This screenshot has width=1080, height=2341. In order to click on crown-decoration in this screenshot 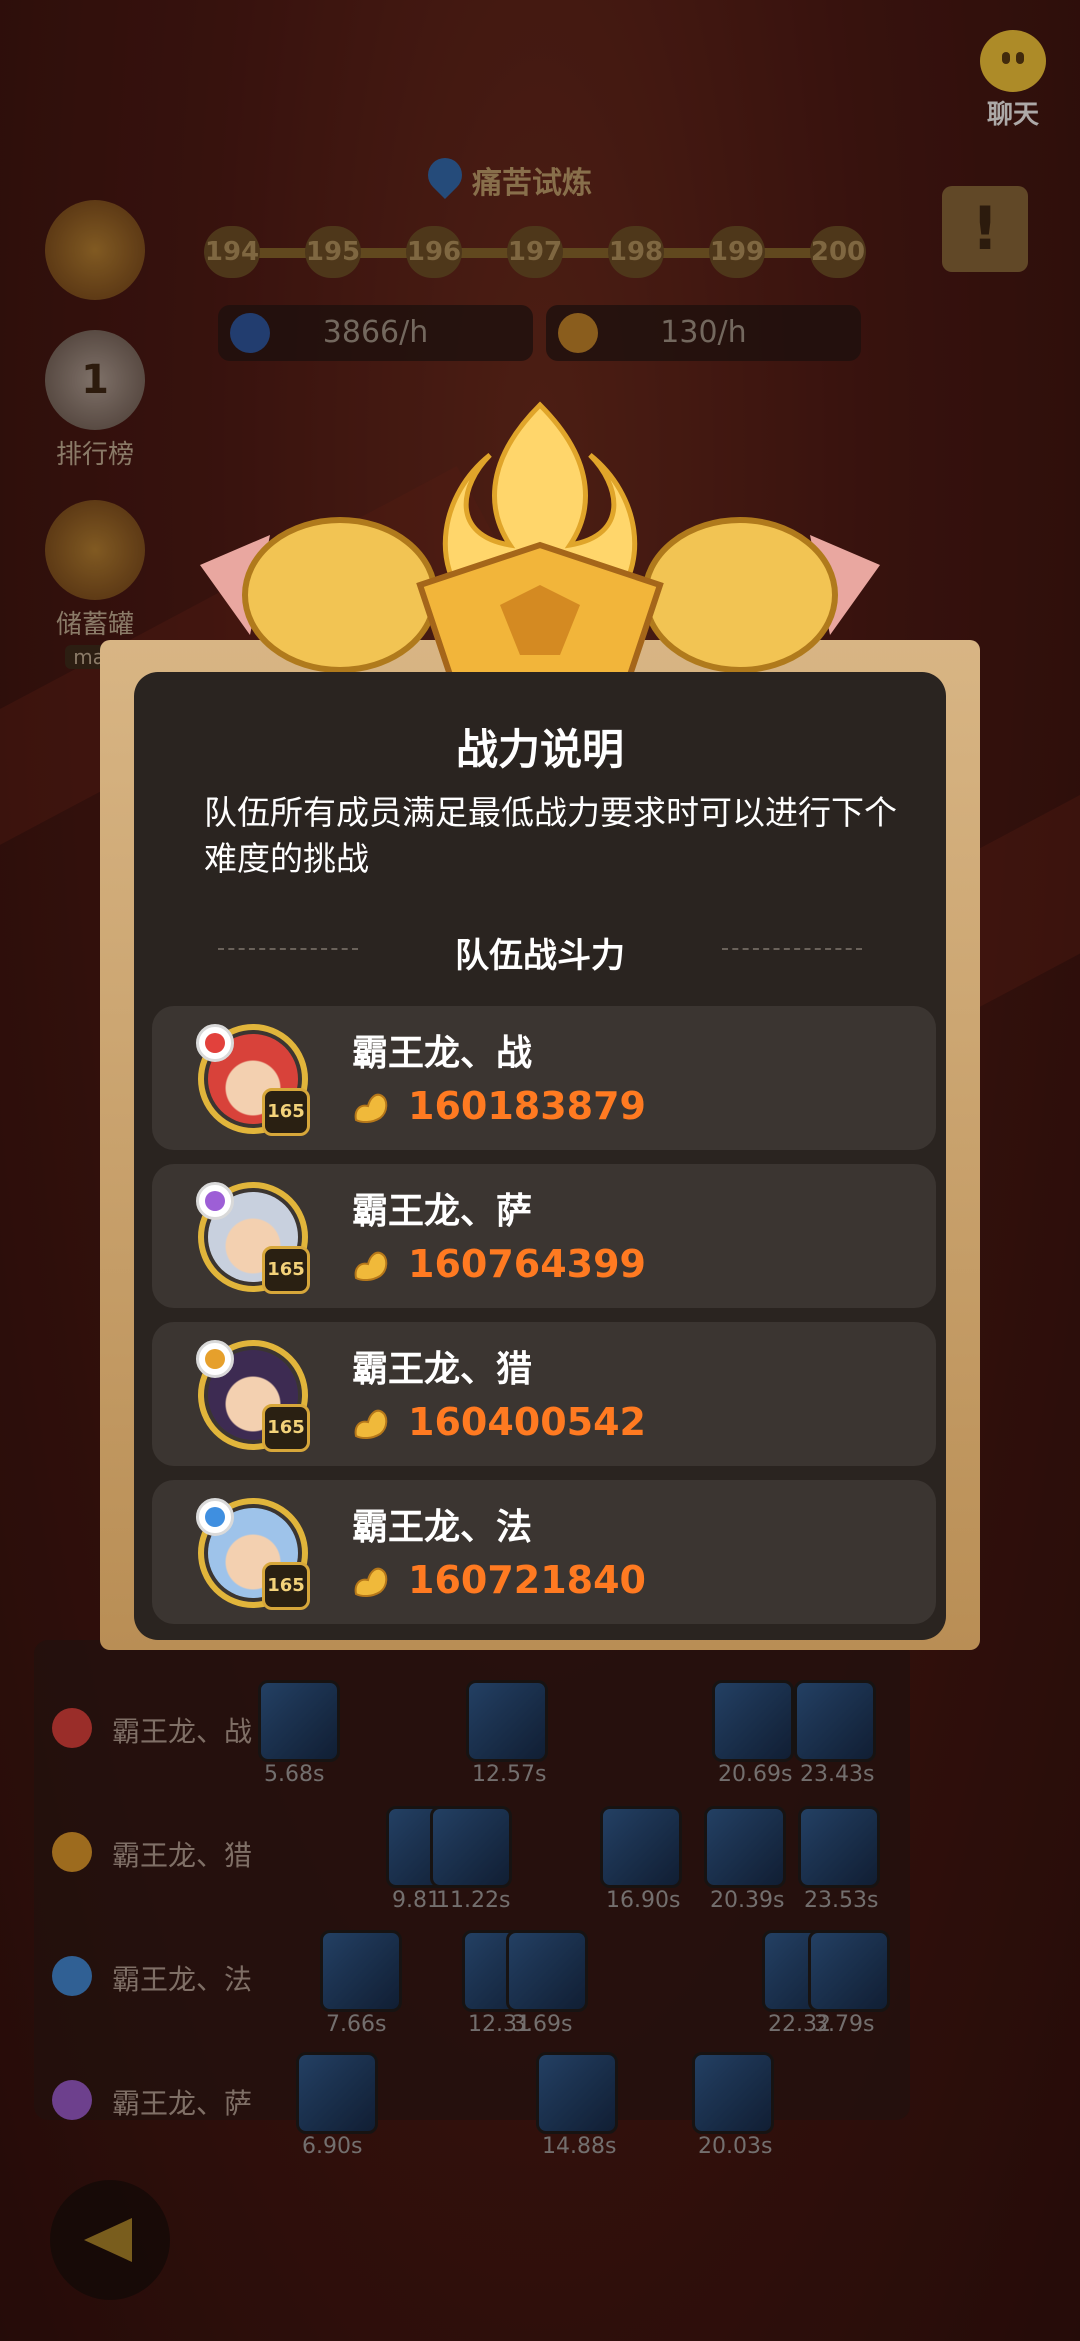, I will do `click(540, 543)`.